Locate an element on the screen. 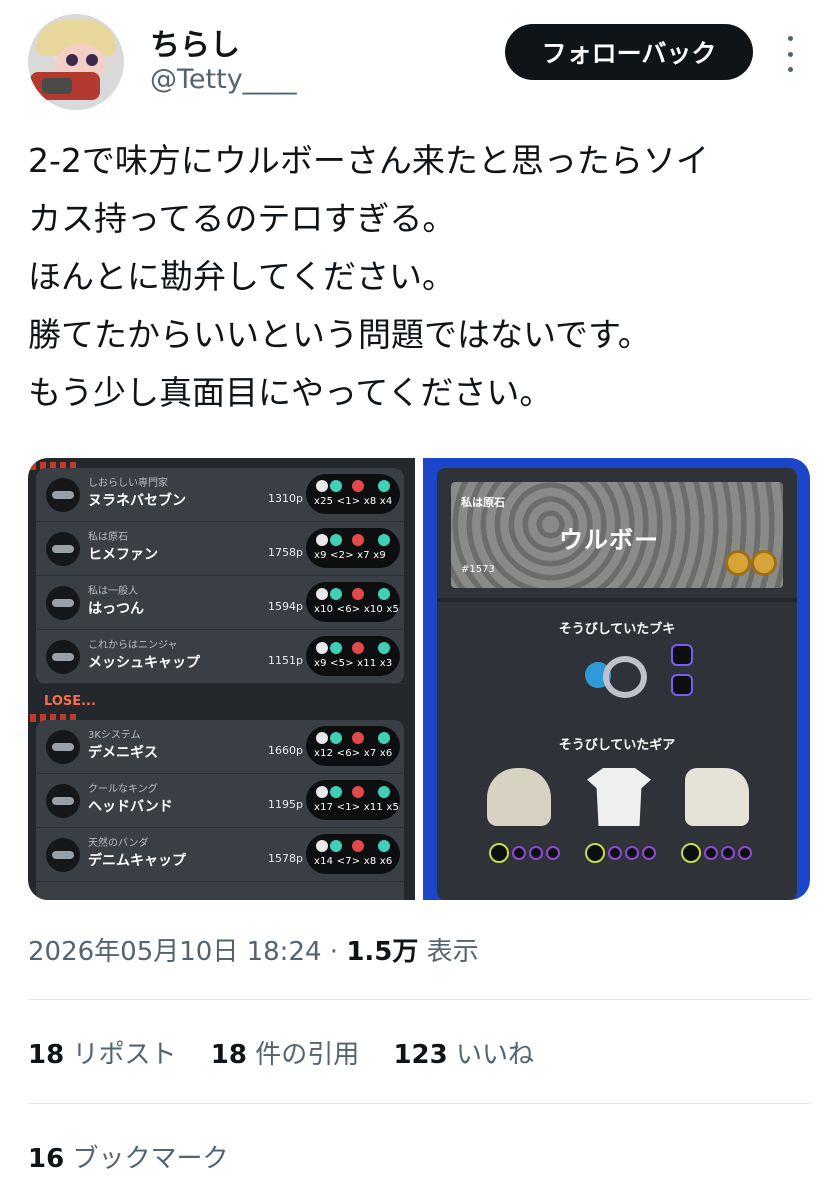 This screenshot has height=1200, width=837. stats-text: x12 <6> x7 x6 is located at coordinates (353, 753).